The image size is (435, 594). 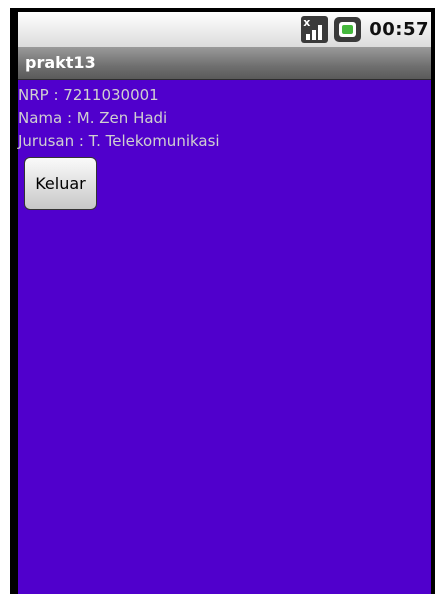 What do you see at coordinates (93, 118) in the screenshot?
I see `nama-text: Nama : M. Zen Hadi` at bounding box center [93, 118].